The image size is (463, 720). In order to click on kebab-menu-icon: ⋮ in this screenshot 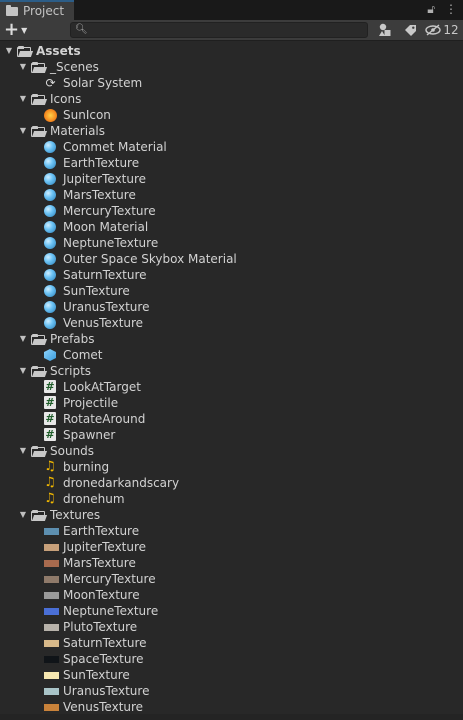, I will do `click(451, 9)`.